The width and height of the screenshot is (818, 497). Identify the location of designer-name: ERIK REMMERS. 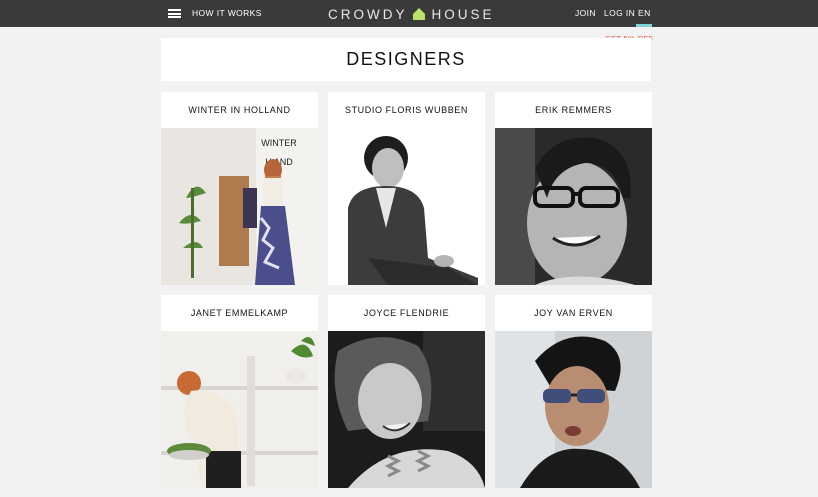
(573, 110).